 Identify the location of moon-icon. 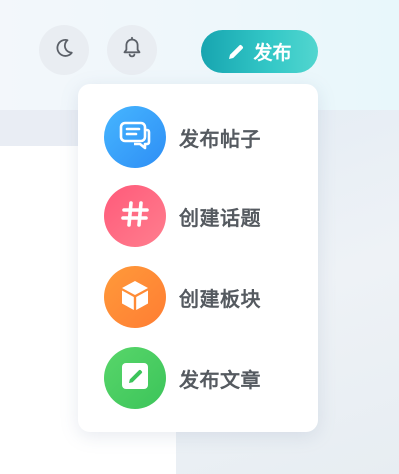
(64, 50).